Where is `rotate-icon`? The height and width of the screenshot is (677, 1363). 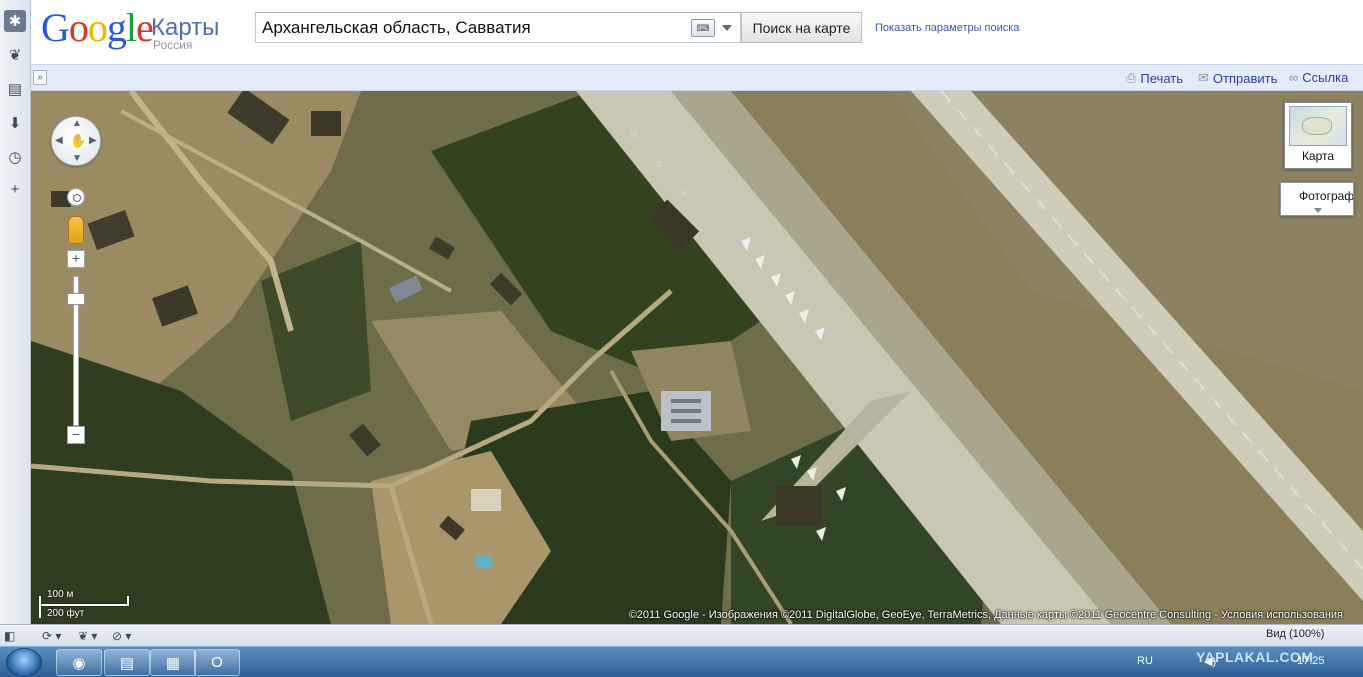
rotate-icon is located at coordinates (76, 197).